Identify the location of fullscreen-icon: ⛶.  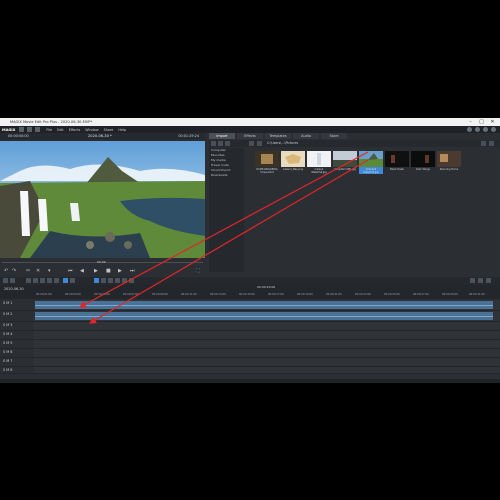
(198, 271).